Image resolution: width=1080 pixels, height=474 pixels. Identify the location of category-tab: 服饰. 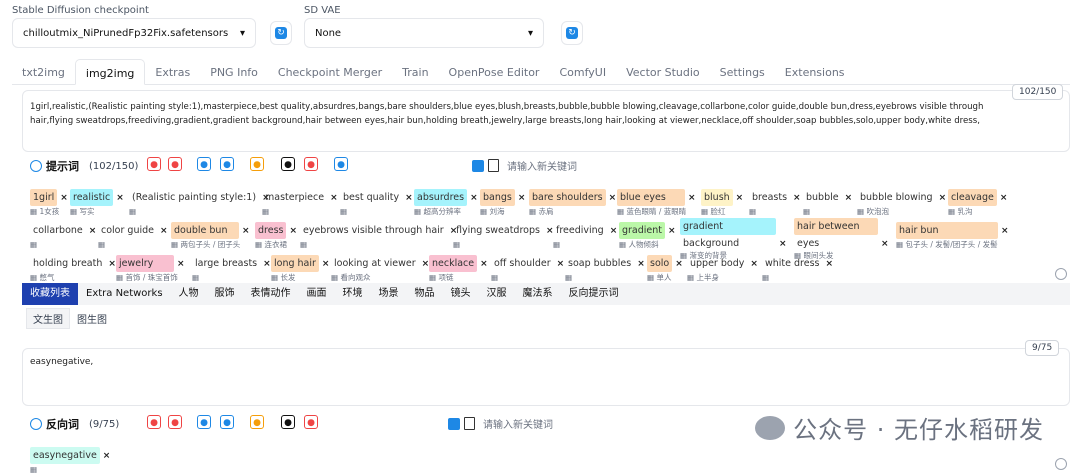
(225, 294).